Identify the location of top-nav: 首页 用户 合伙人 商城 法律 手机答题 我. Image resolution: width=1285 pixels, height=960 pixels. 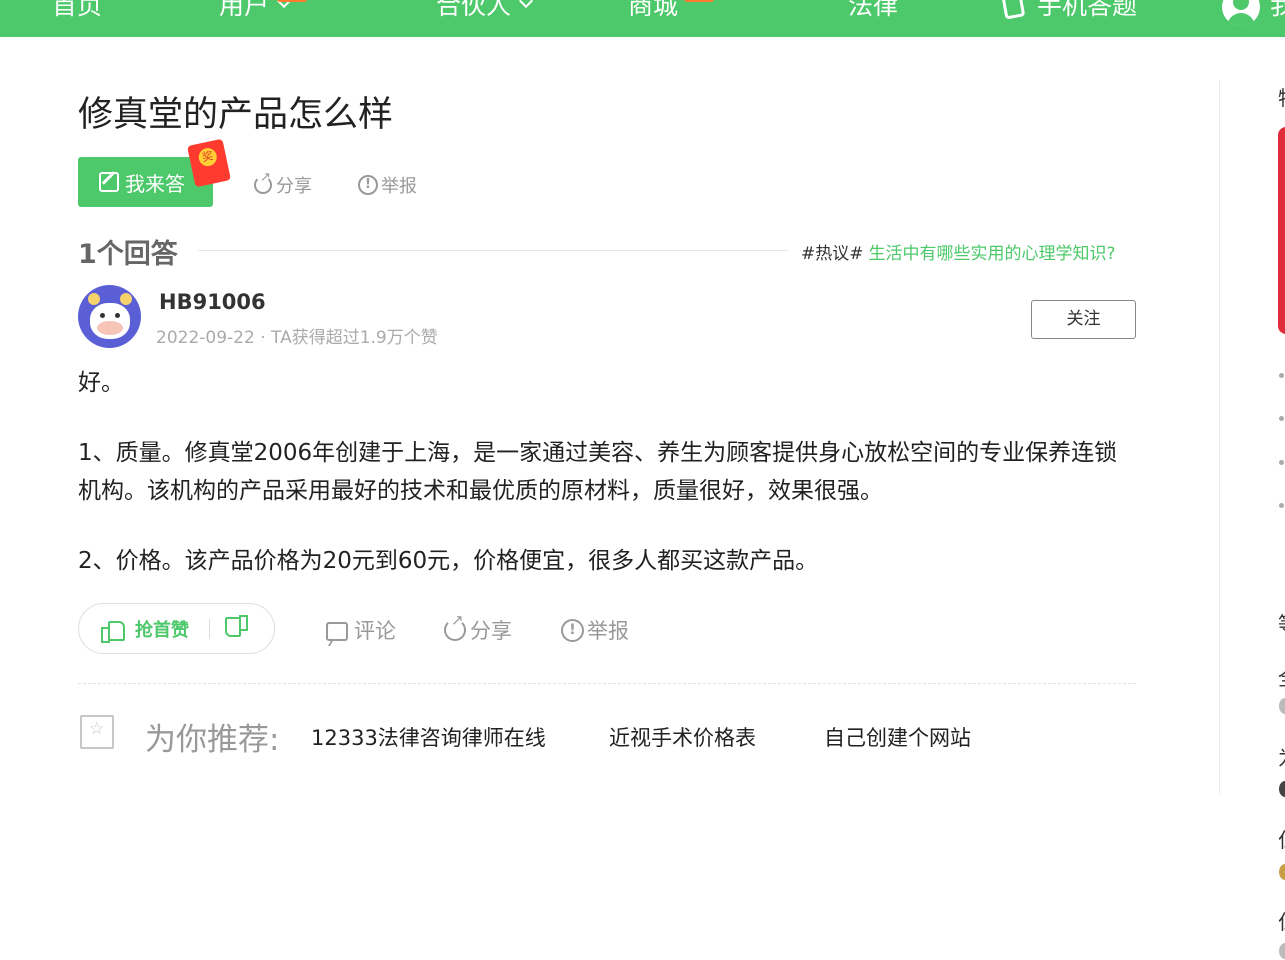
(642, 18).